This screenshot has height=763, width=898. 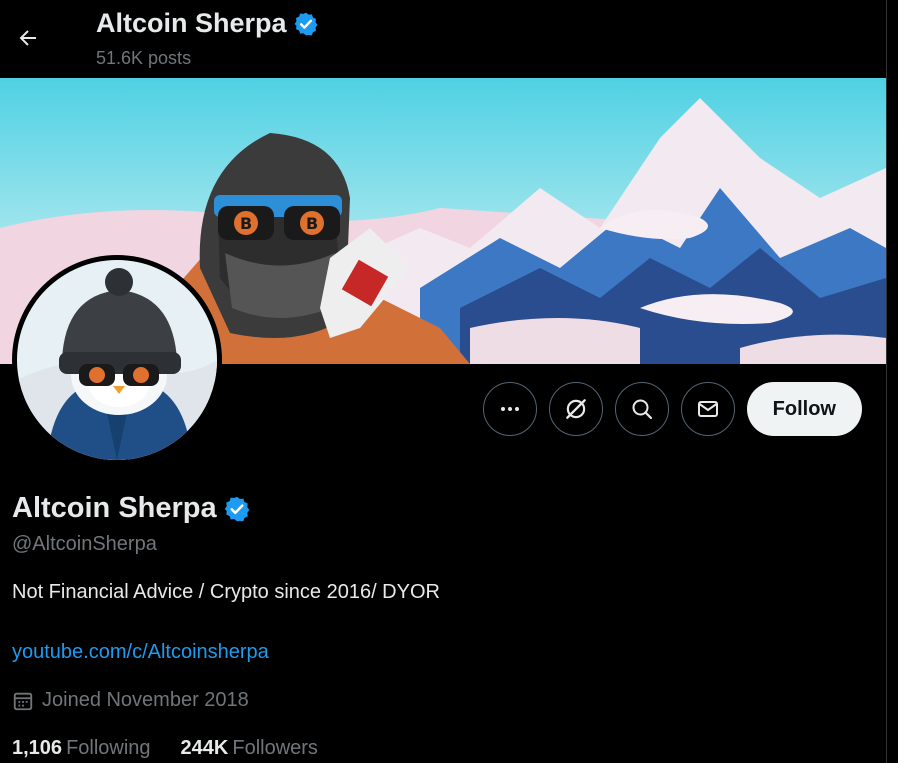 I want to click on grok-icon, so click(x=575, y=409).